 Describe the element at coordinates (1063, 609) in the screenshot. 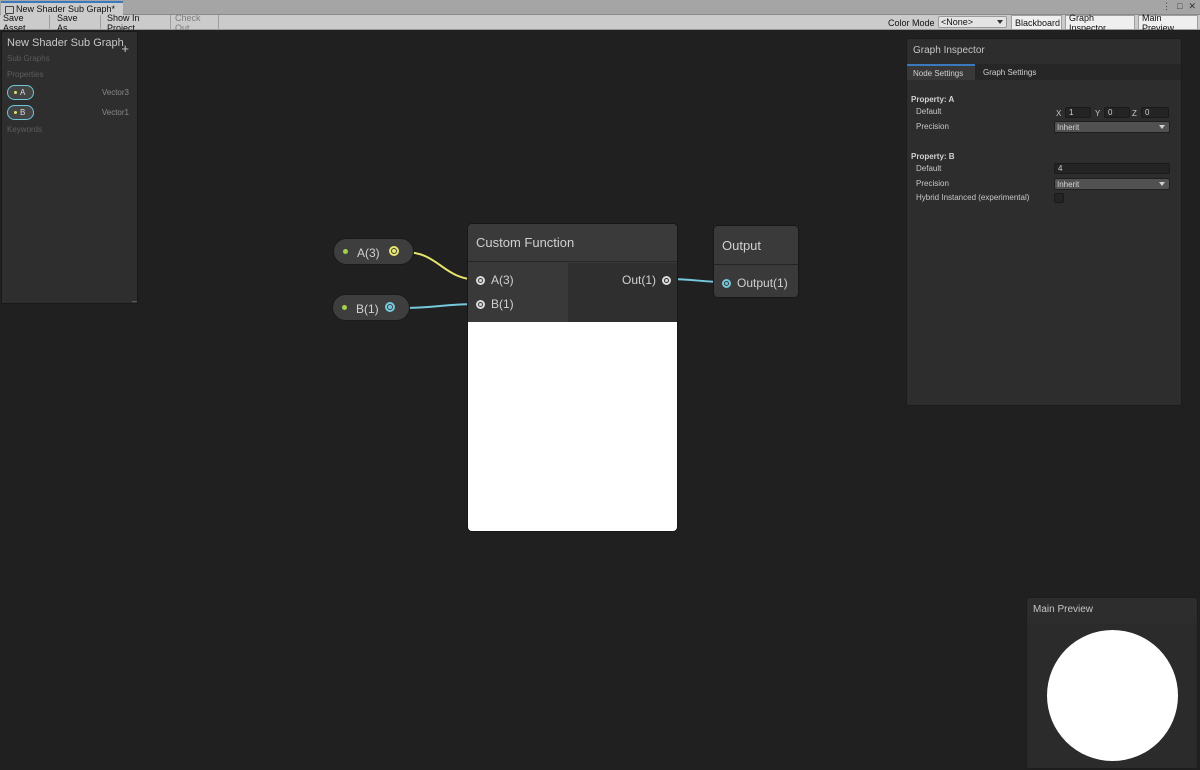

I see `main-preview-title: Main Preview` at that location.